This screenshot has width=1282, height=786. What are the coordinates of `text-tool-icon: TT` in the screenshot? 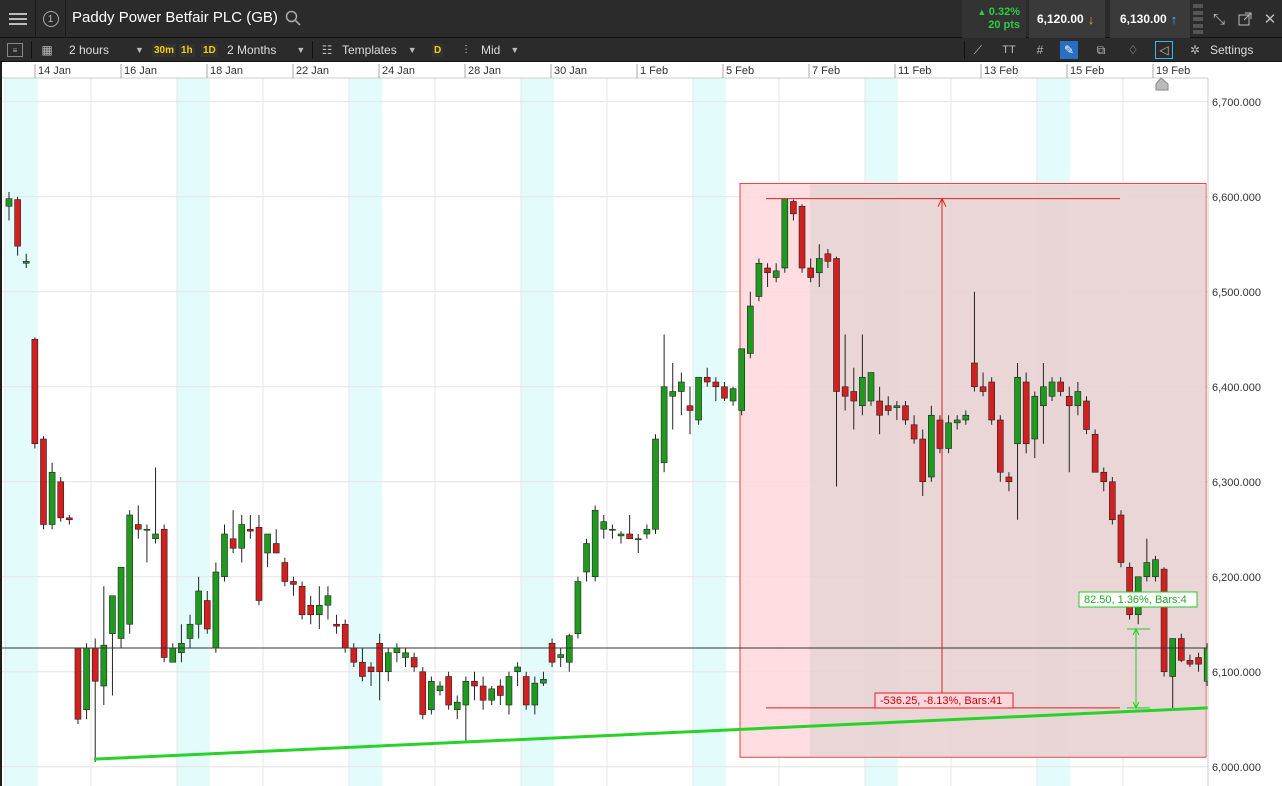 It's located at (1009, 50).